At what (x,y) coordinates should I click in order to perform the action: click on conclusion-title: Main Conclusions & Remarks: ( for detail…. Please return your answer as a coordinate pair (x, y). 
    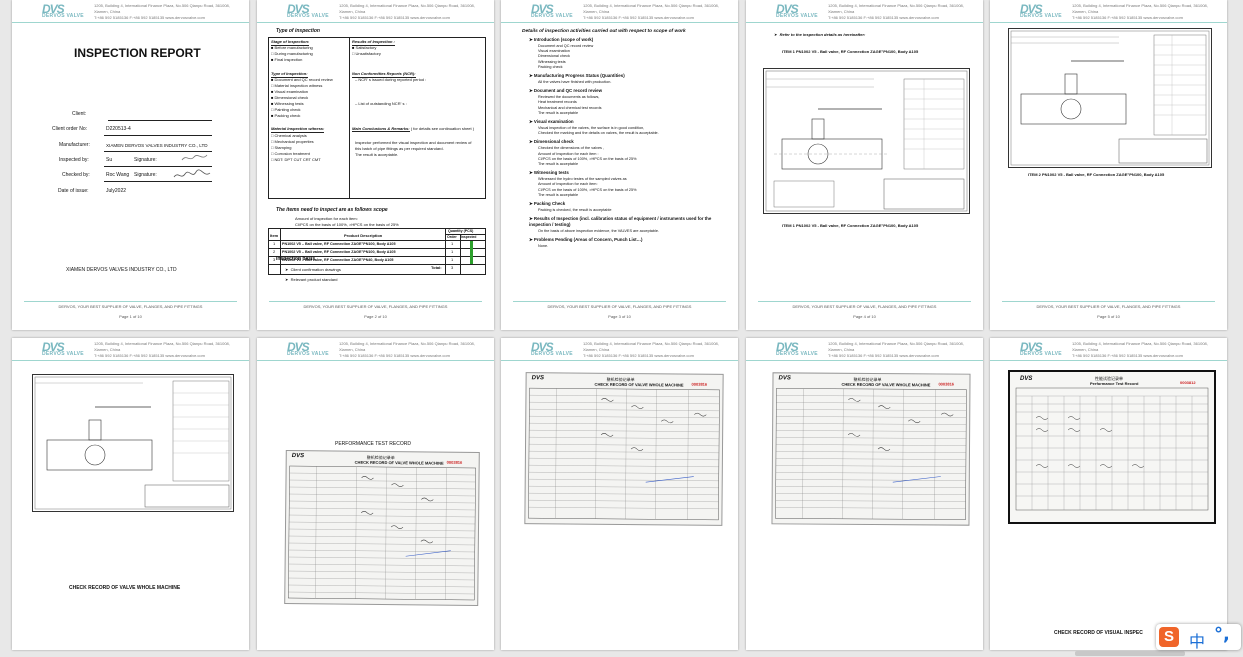
    Looking at the image, I should click on (413, 129).